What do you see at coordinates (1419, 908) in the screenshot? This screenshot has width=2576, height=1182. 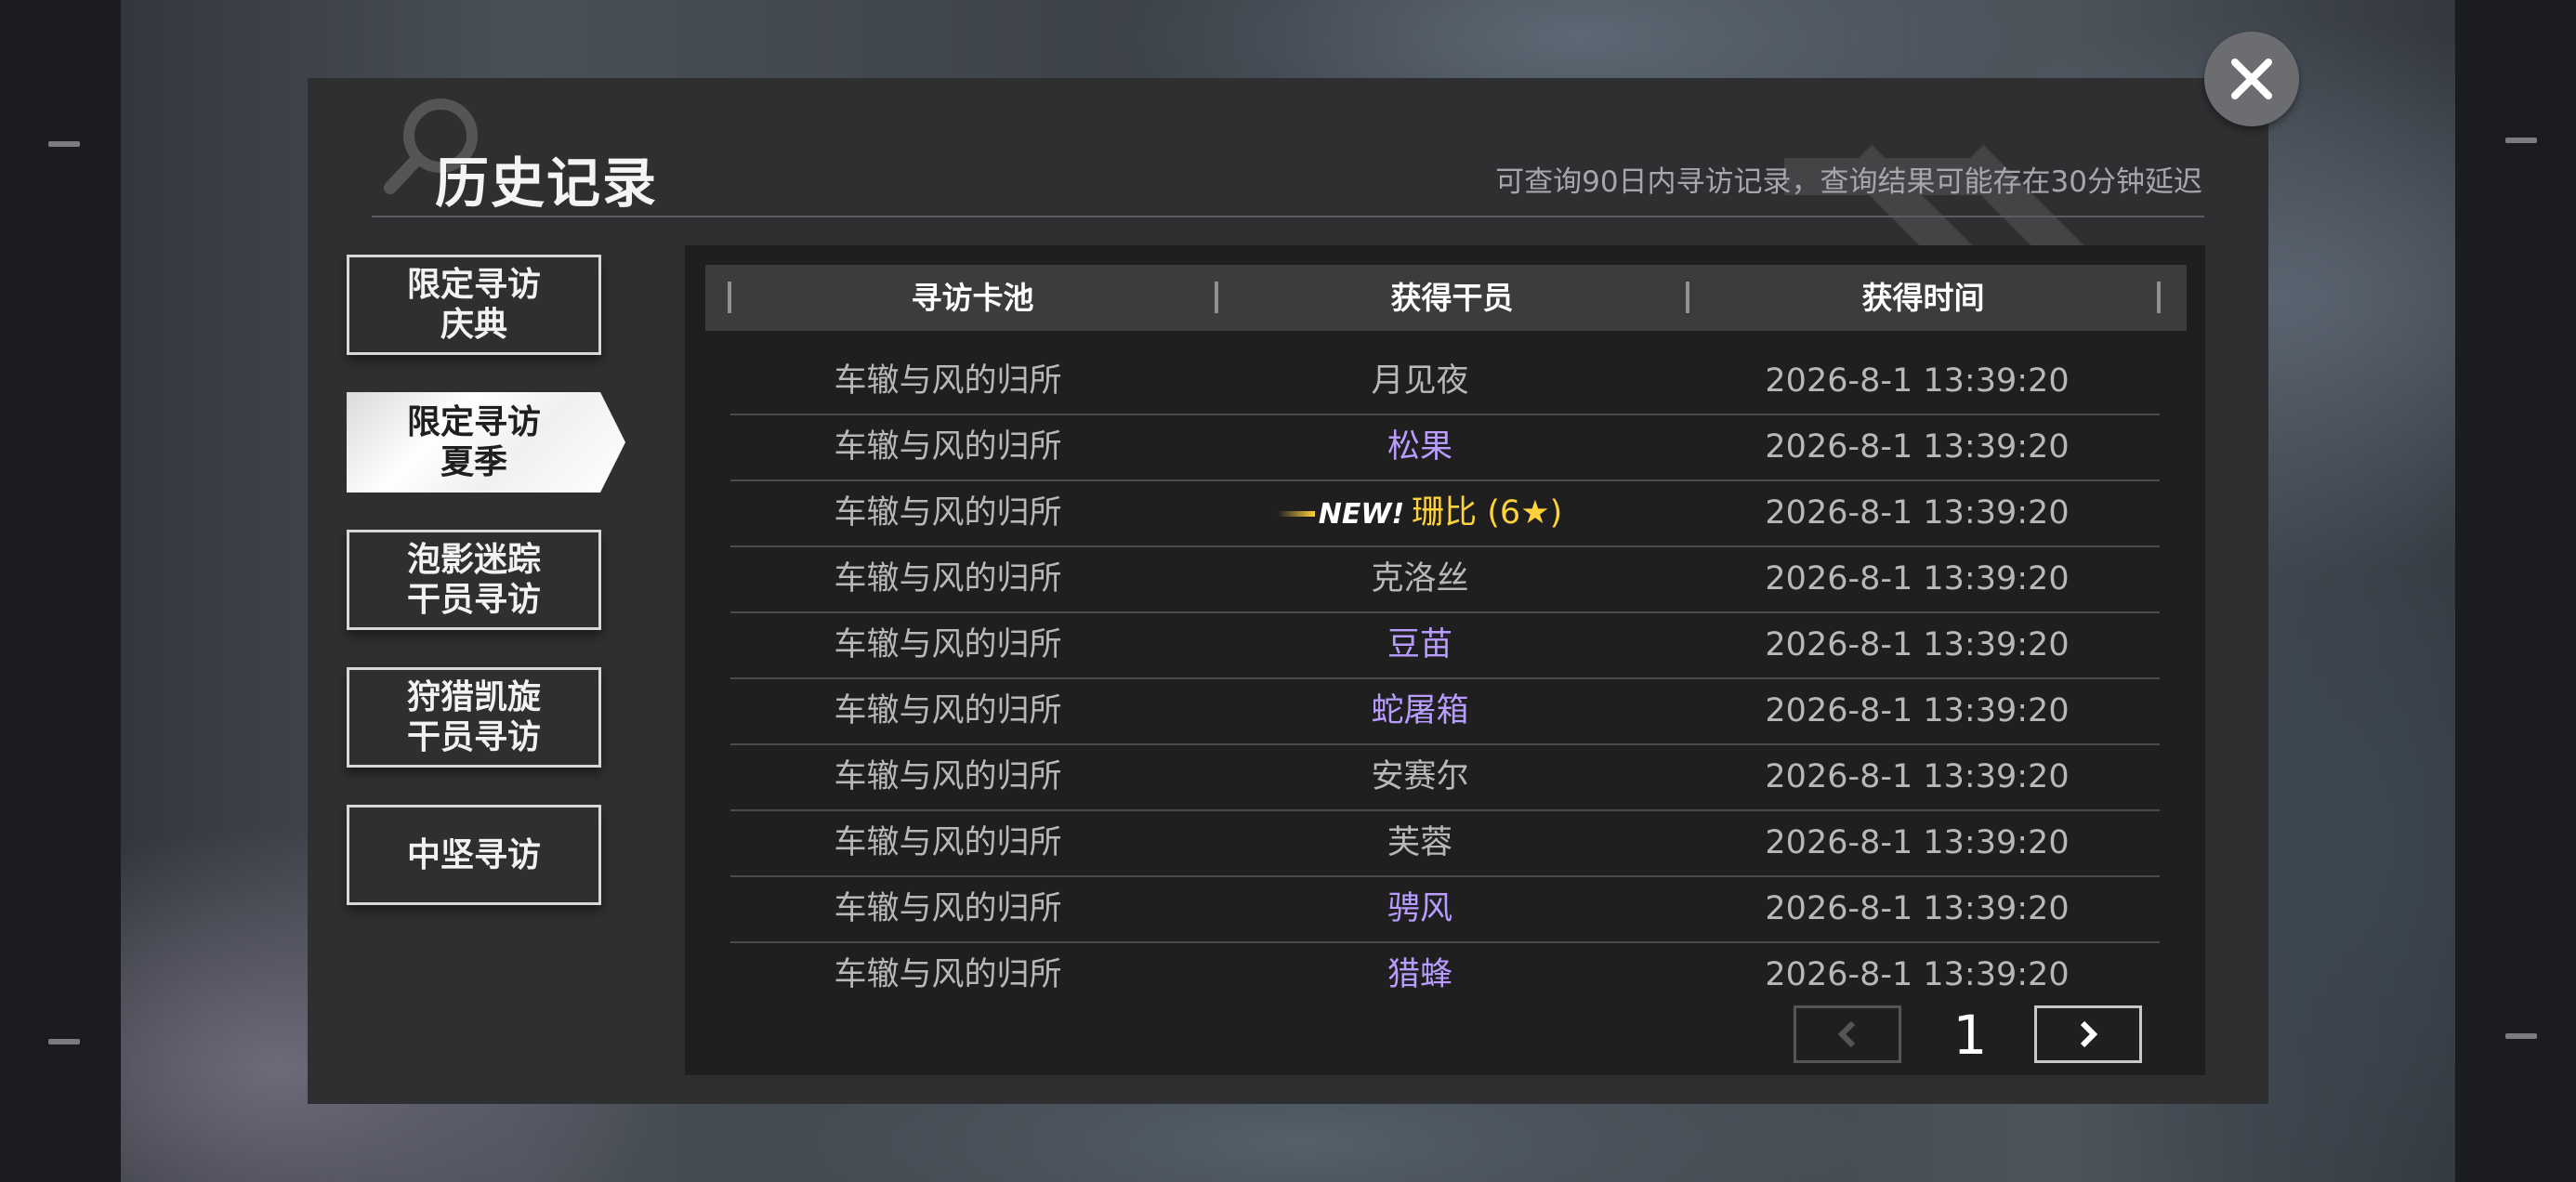 I see `cell-operator: 骋风` at bounding box center [1419, 908].